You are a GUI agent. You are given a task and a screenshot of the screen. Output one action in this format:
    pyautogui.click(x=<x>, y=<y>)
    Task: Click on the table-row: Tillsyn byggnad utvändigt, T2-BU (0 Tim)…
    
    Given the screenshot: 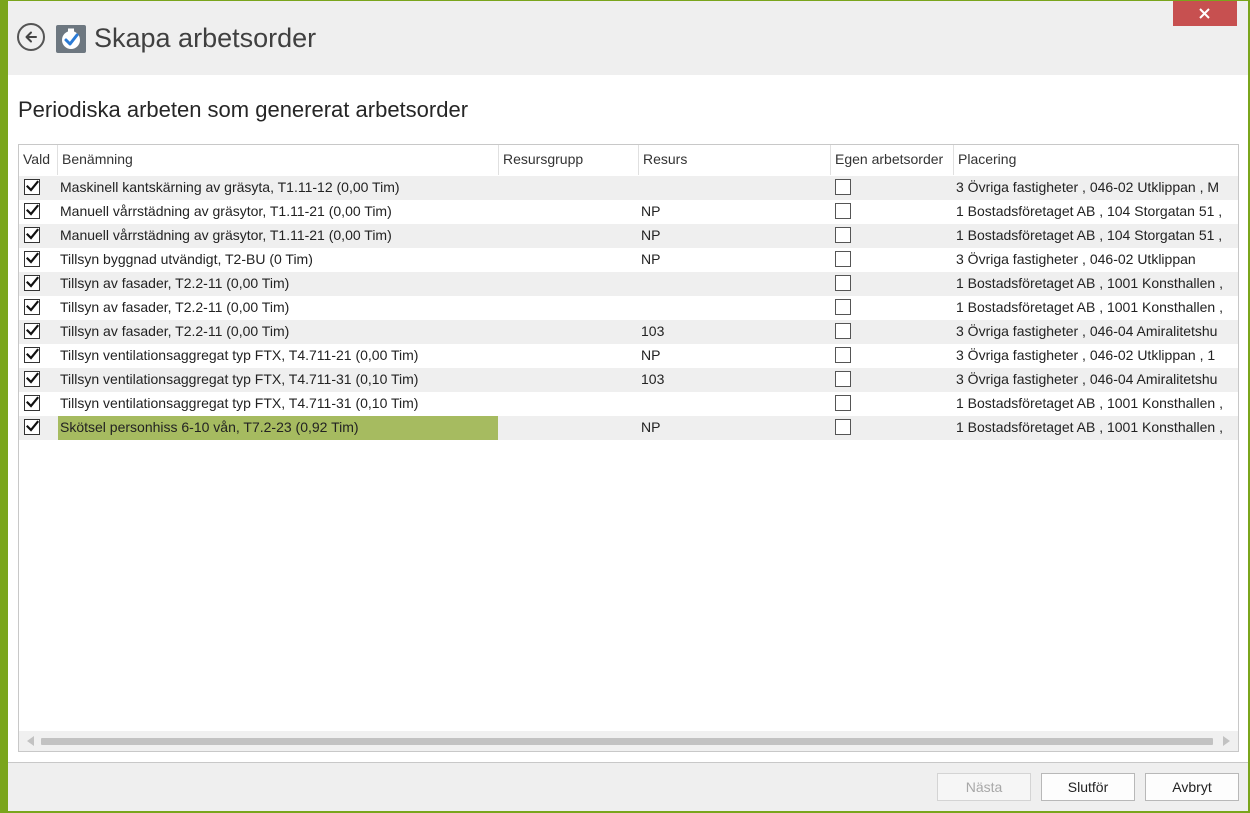 What is the action you would take?
    pyautogui.click(x=628, y=260)
    